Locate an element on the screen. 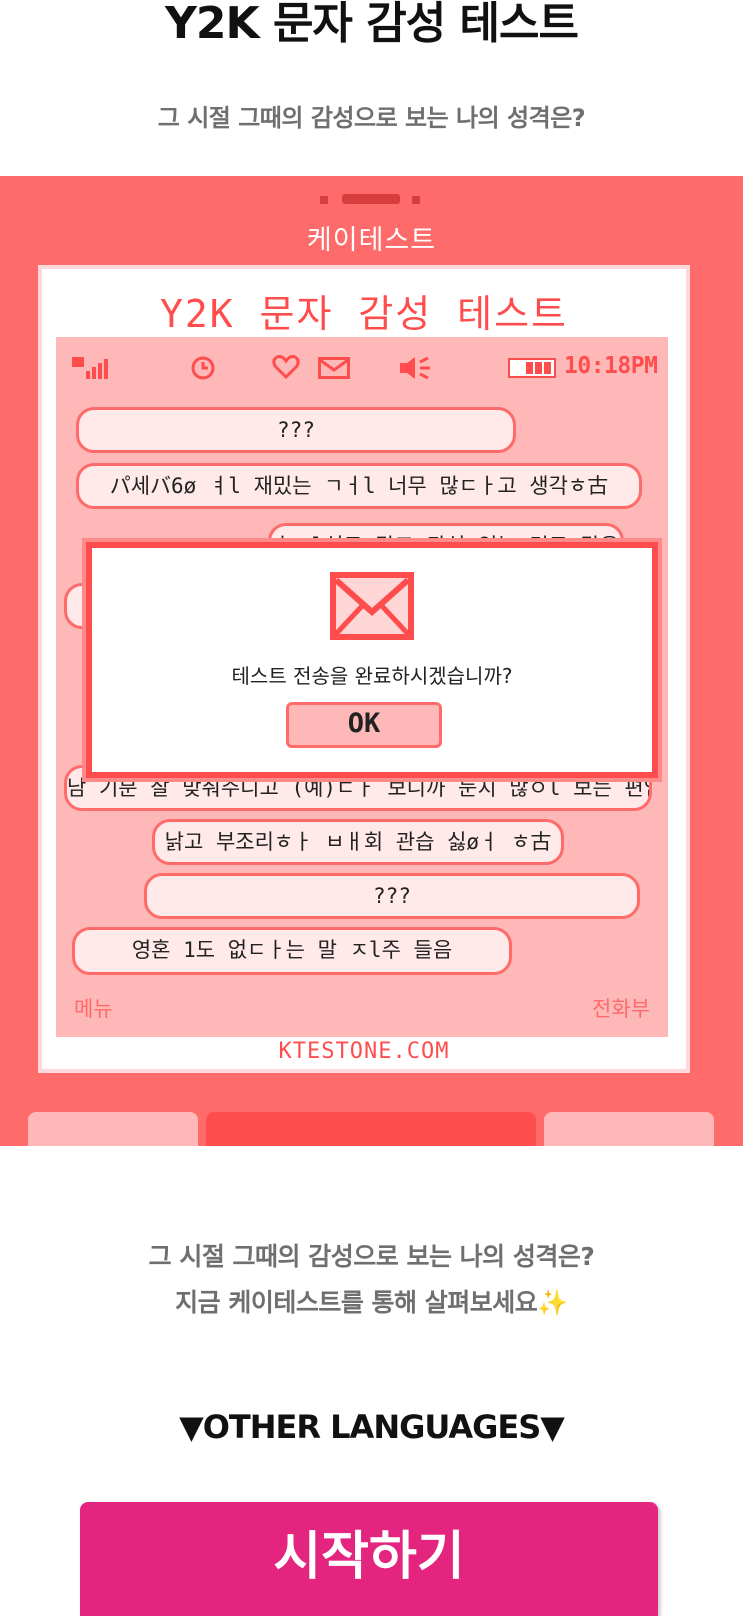 This screenshot has height=1616, width=743. heart-icon is located at coordinates (286, 367).